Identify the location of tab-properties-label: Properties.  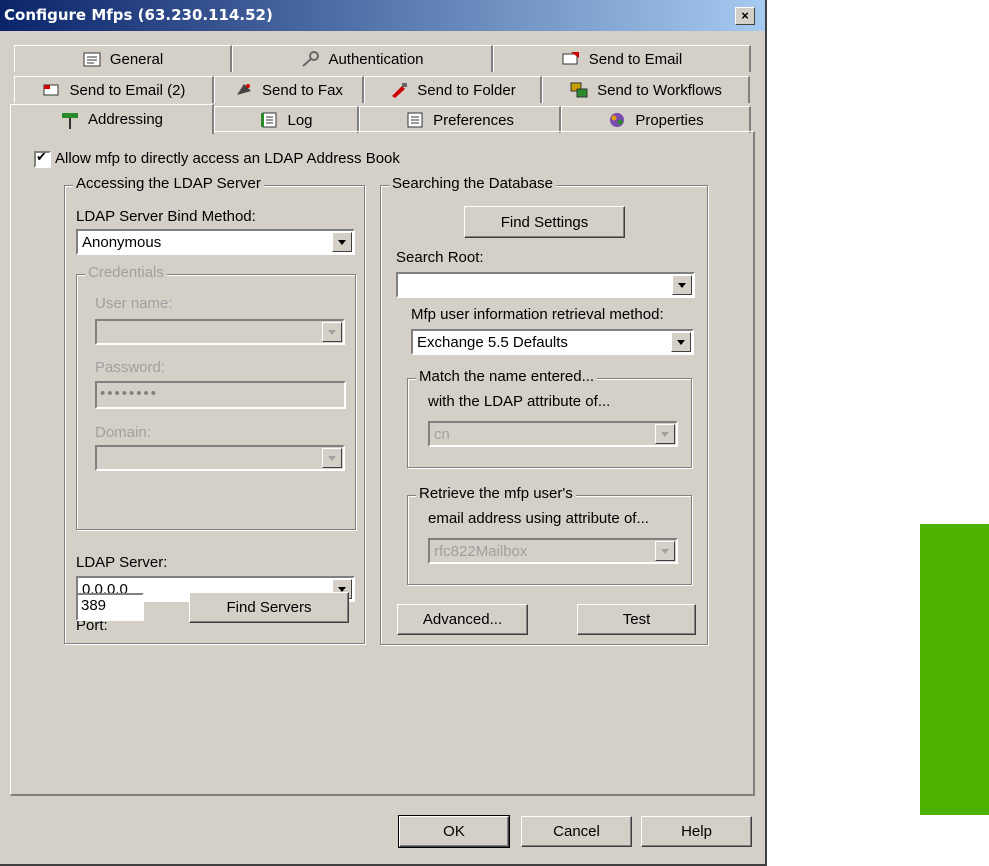
(669, 120).